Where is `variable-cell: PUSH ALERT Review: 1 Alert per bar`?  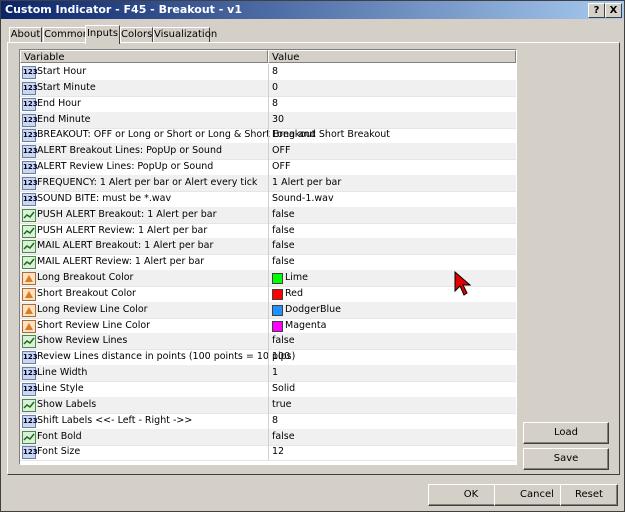
variable-cell: PUSH ALERT Review: 1 Alert per bar is located at coordinates (143, 231).